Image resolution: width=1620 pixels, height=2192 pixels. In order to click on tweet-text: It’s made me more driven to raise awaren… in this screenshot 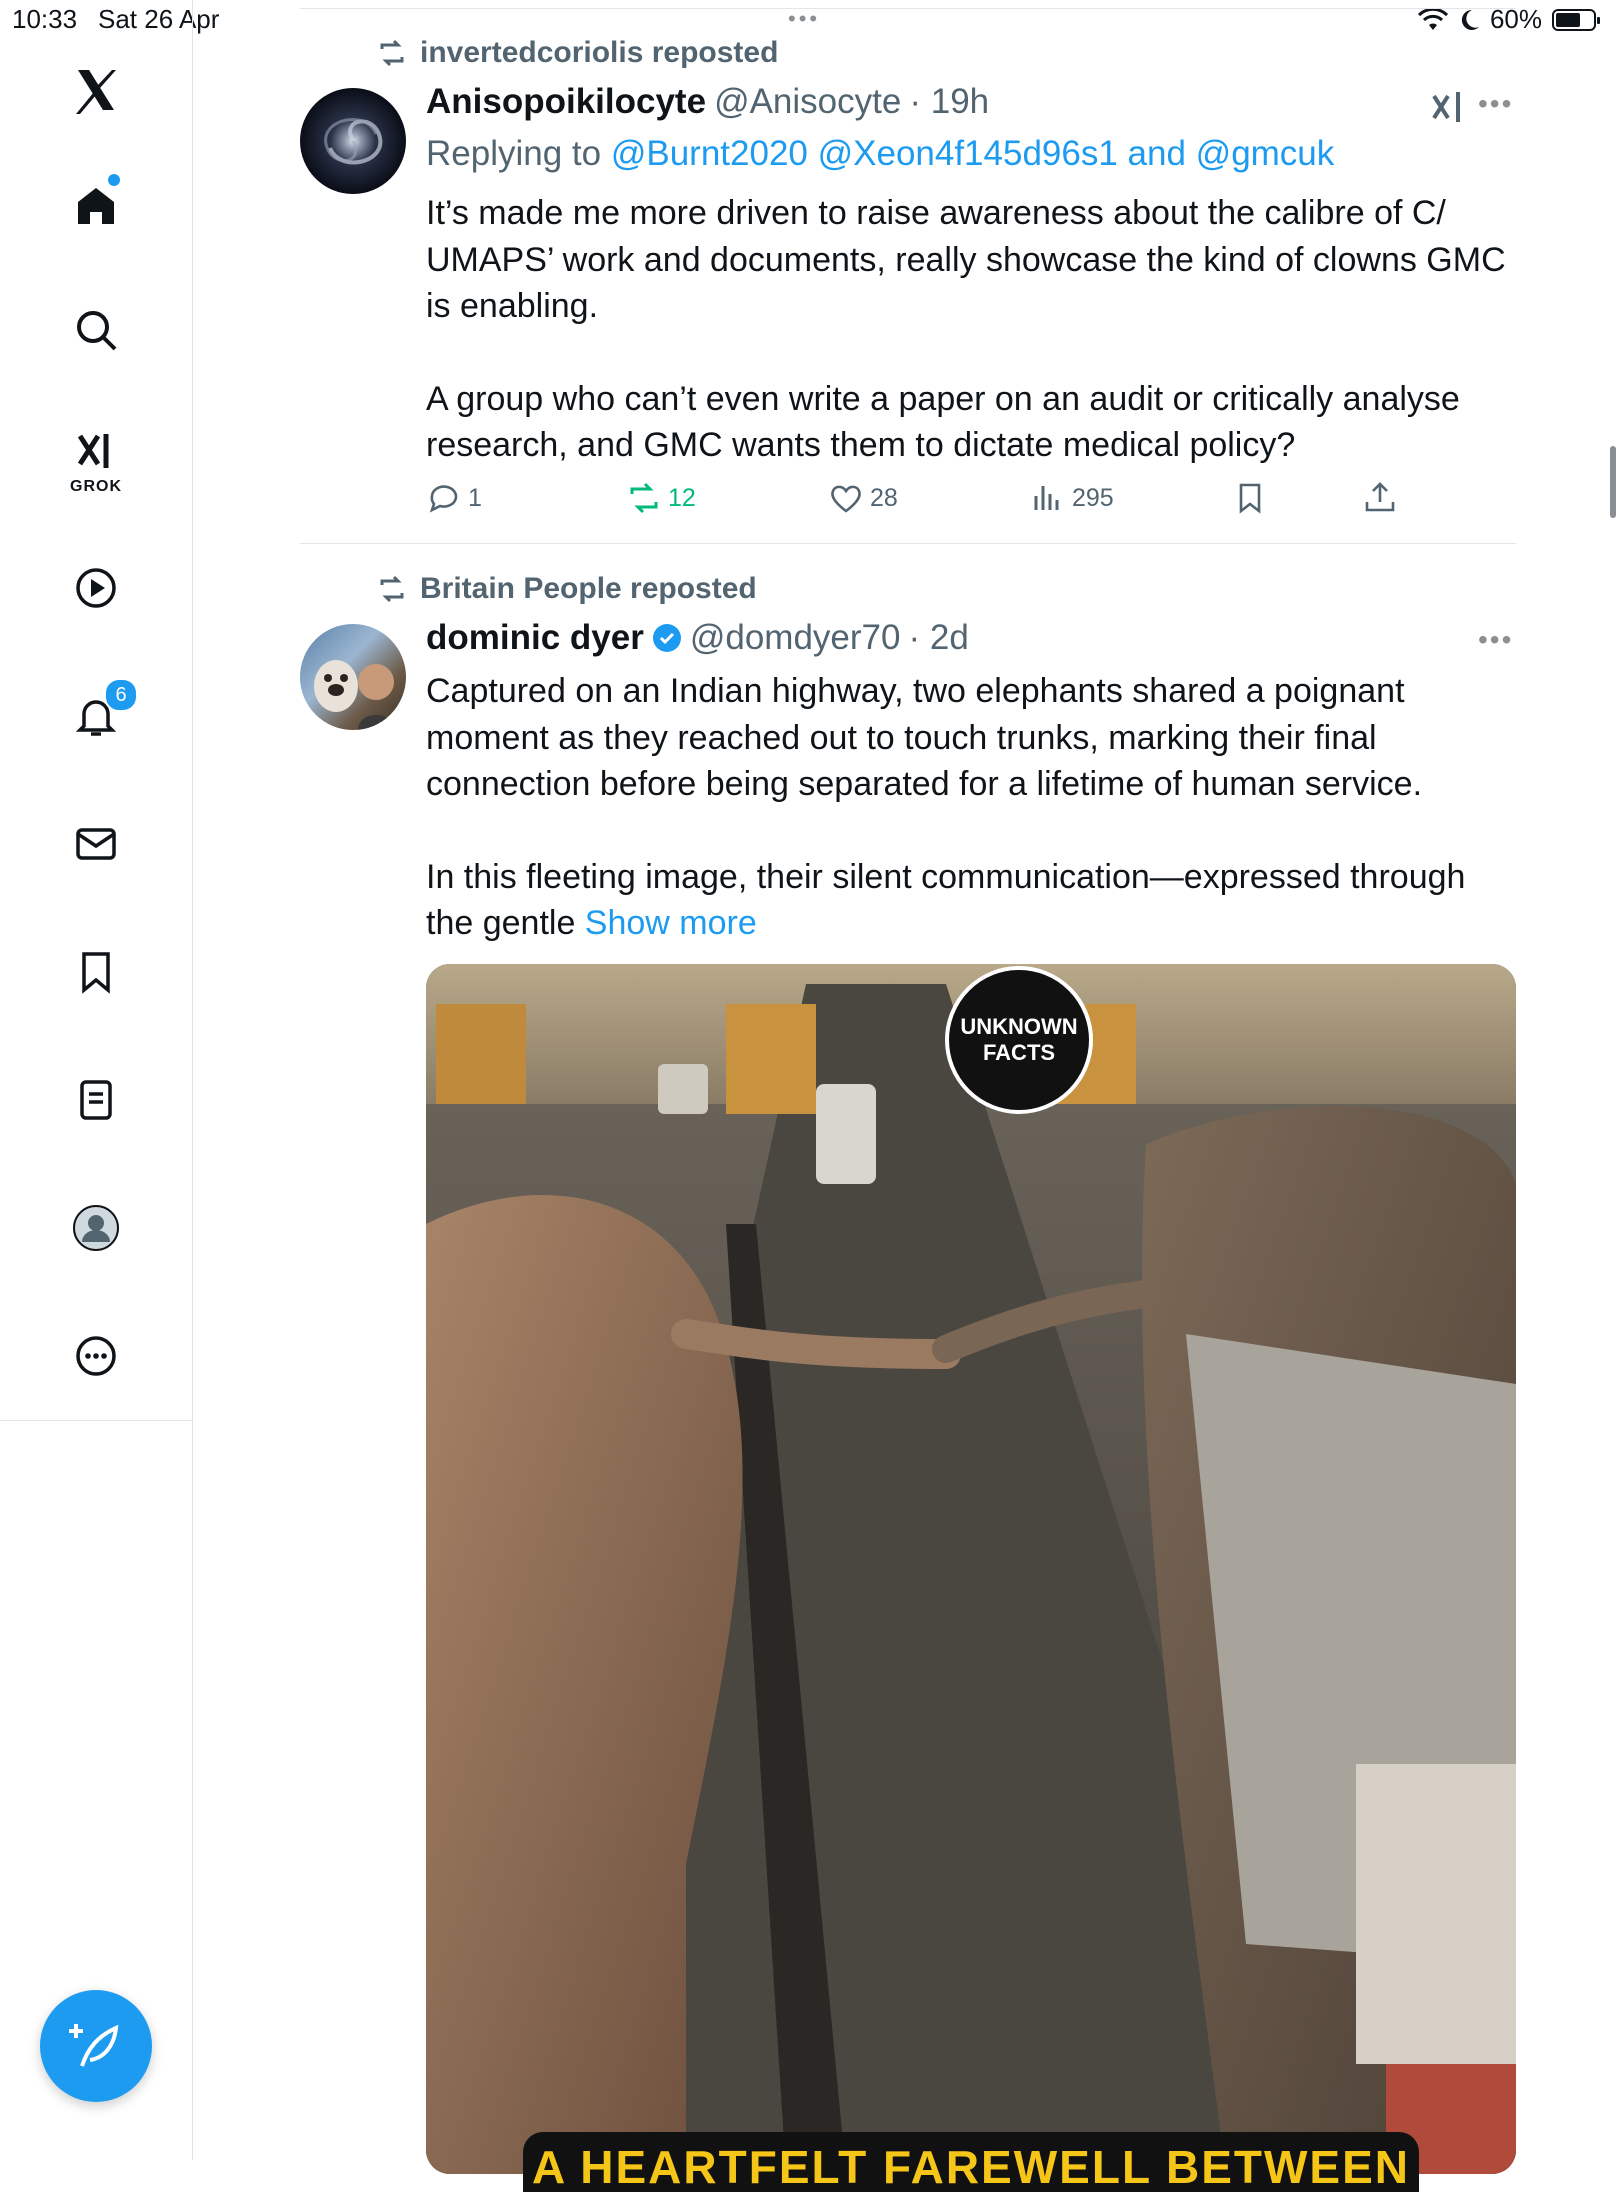, I will do `click(971, 329)`.